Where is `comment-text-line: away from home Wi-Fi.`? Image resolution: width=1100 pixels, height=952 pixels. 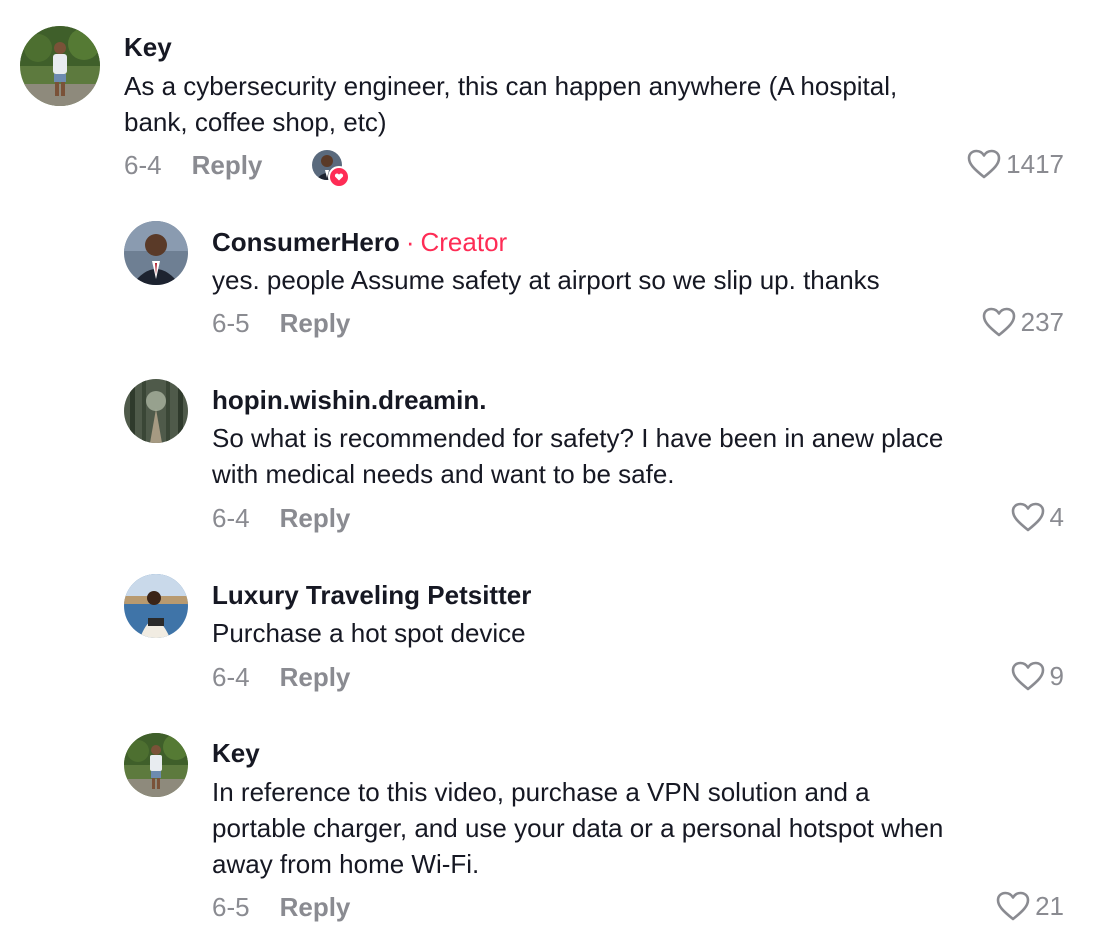
comment-text-line: away from home Wi-Fi. is located at coordinates (346, 864).